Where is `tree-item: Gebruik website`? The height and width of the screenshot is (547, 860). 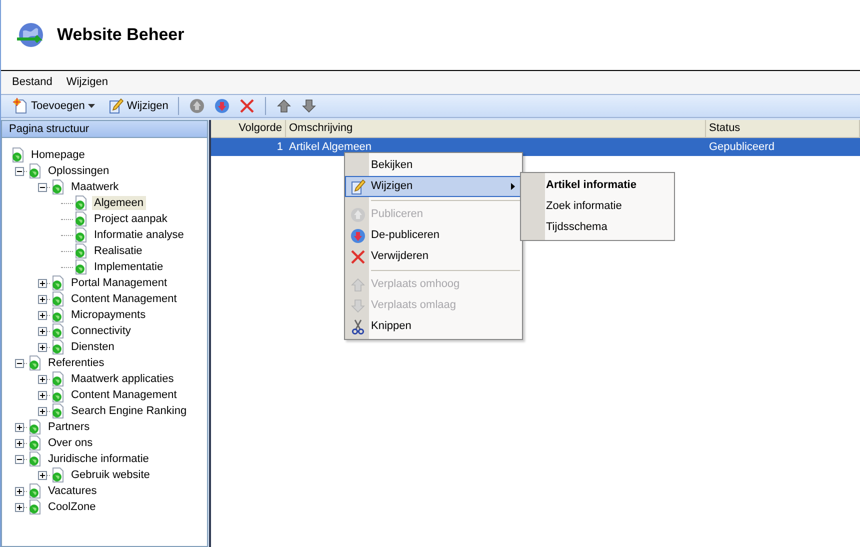 tree-item: Gebruik website is located at coordinates (110, 475).